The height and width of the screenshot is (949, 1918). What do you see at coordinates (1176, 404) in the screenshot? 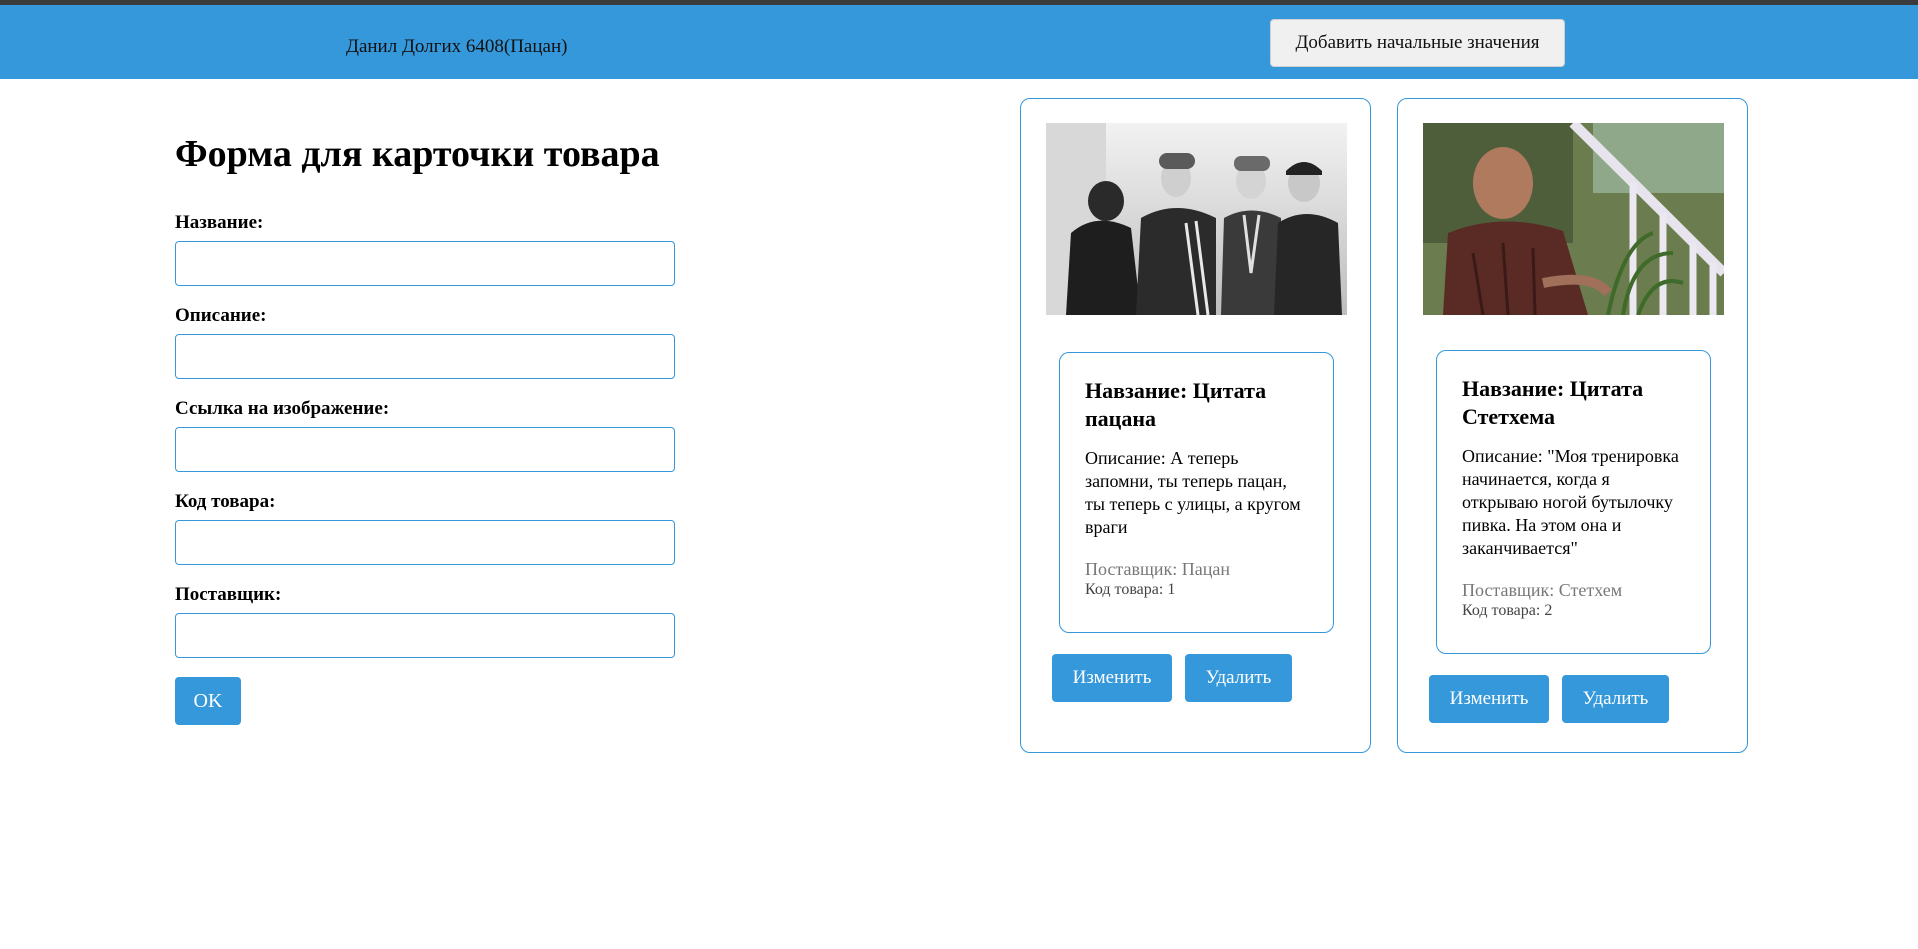
I see `product-title: Навзание: Цитата пацана` at bounding box center [1176, 404].